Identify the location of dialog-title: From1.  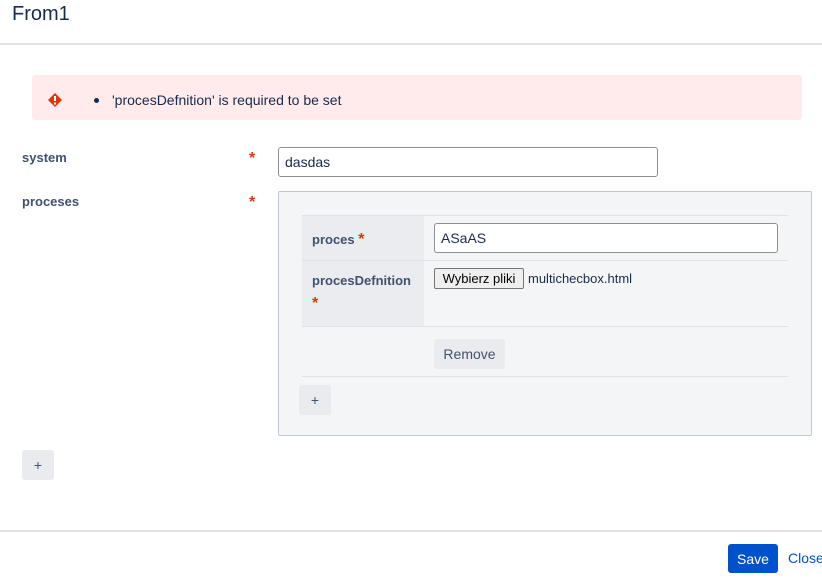
(41, 14).